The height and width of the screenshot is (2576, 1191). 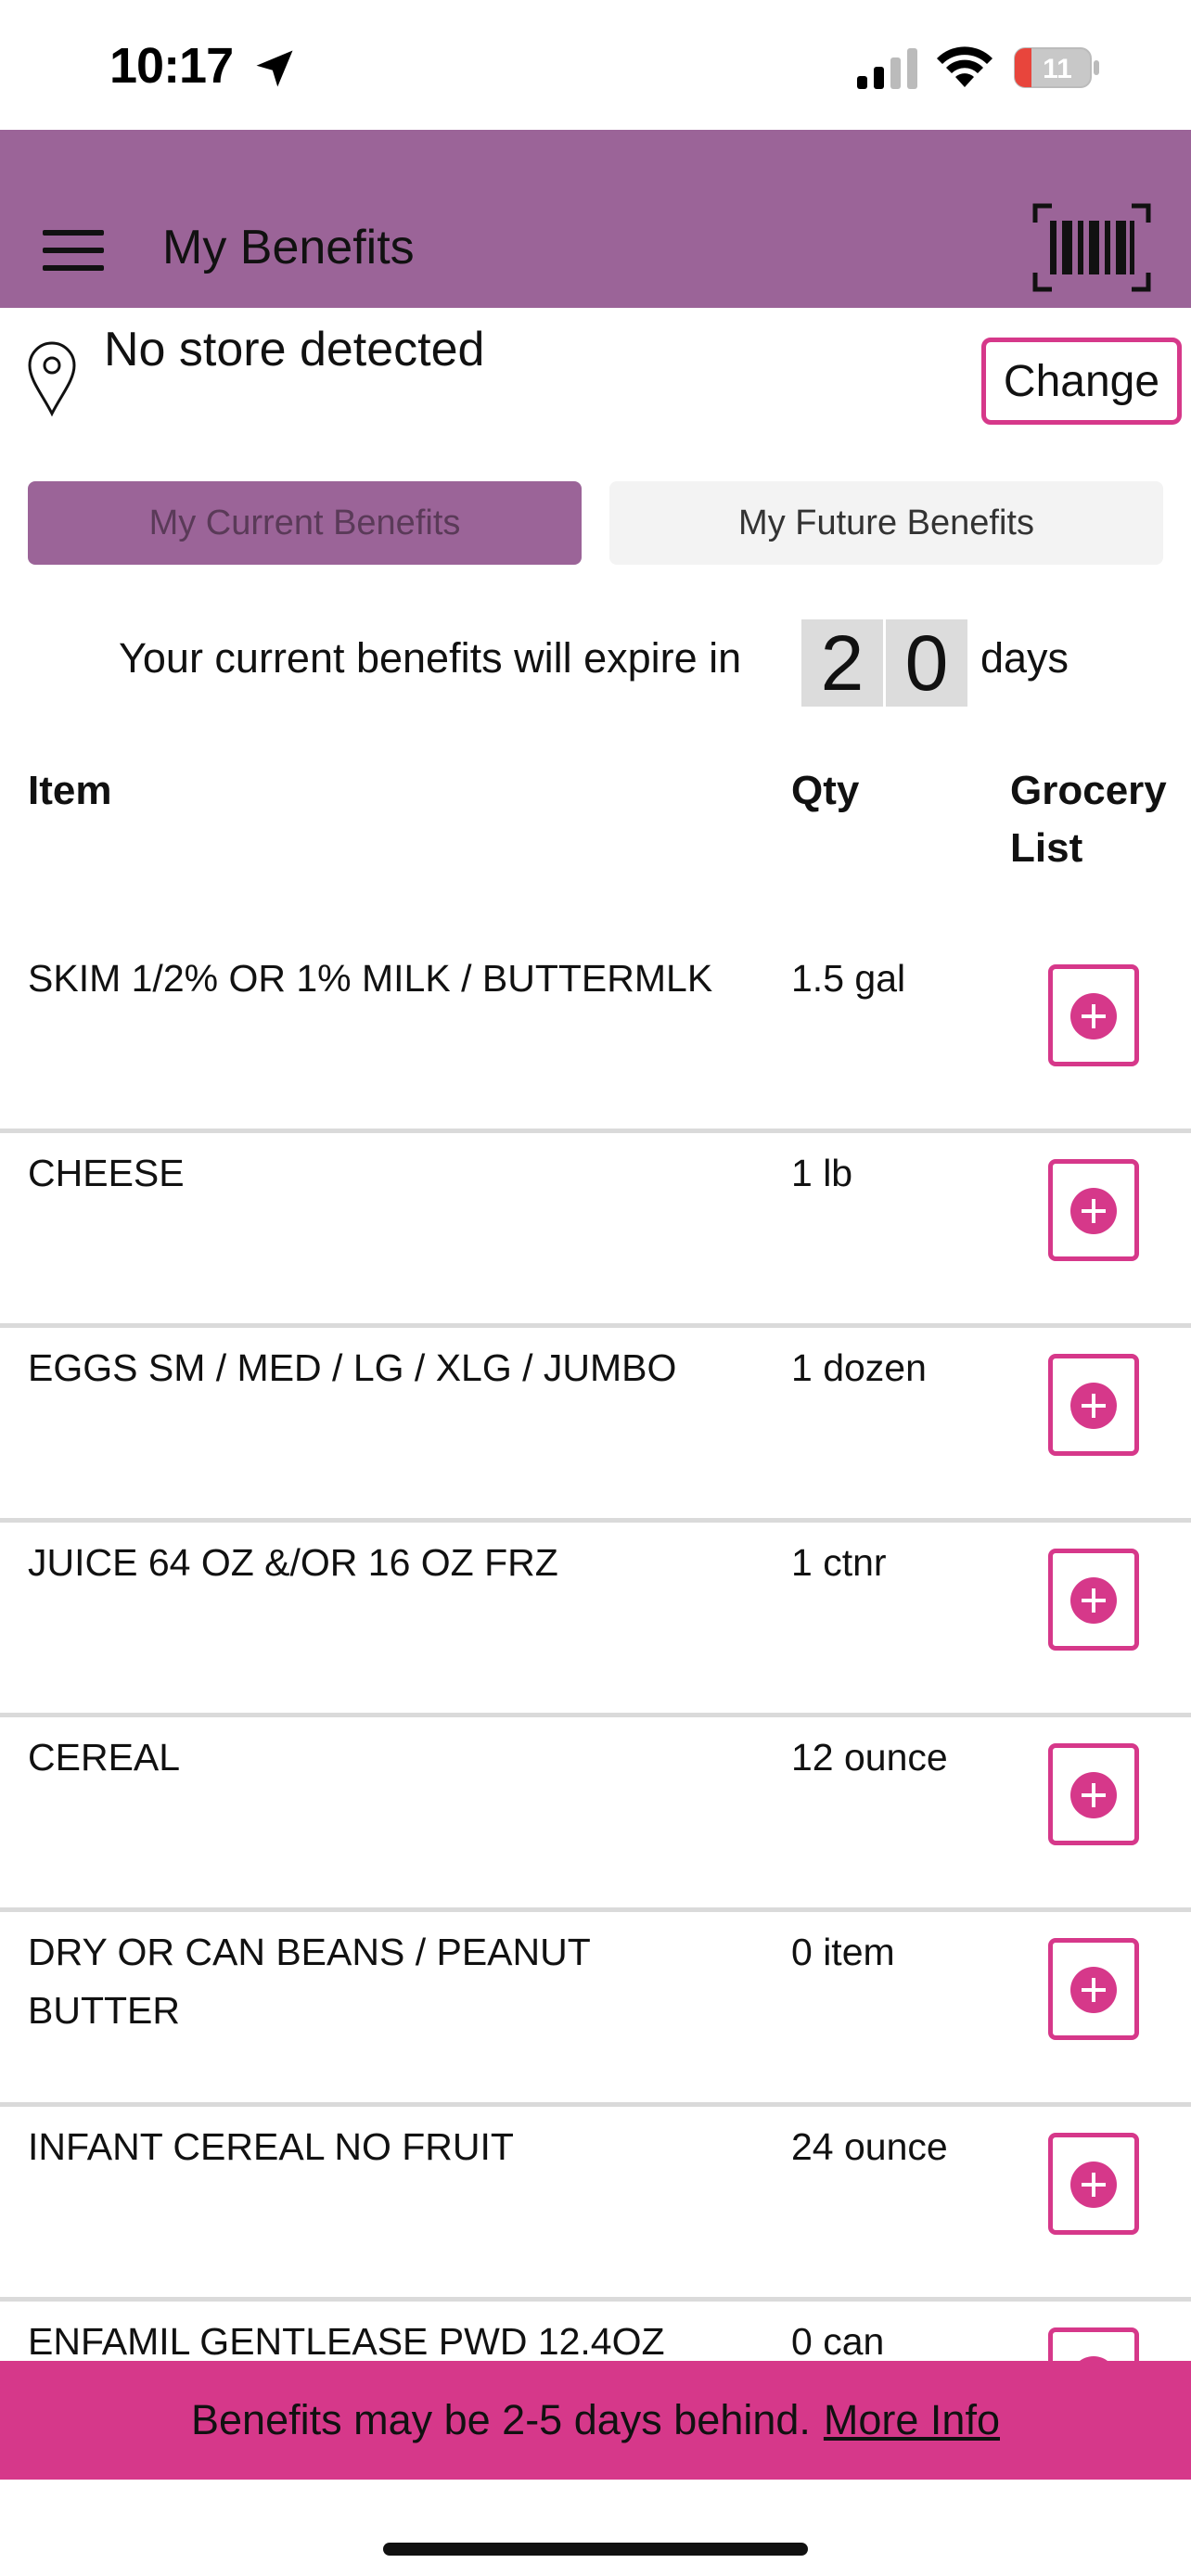 I want to click on item-name: INFANT CEREAL NO FRUIT, so click(x=271, y=2146).